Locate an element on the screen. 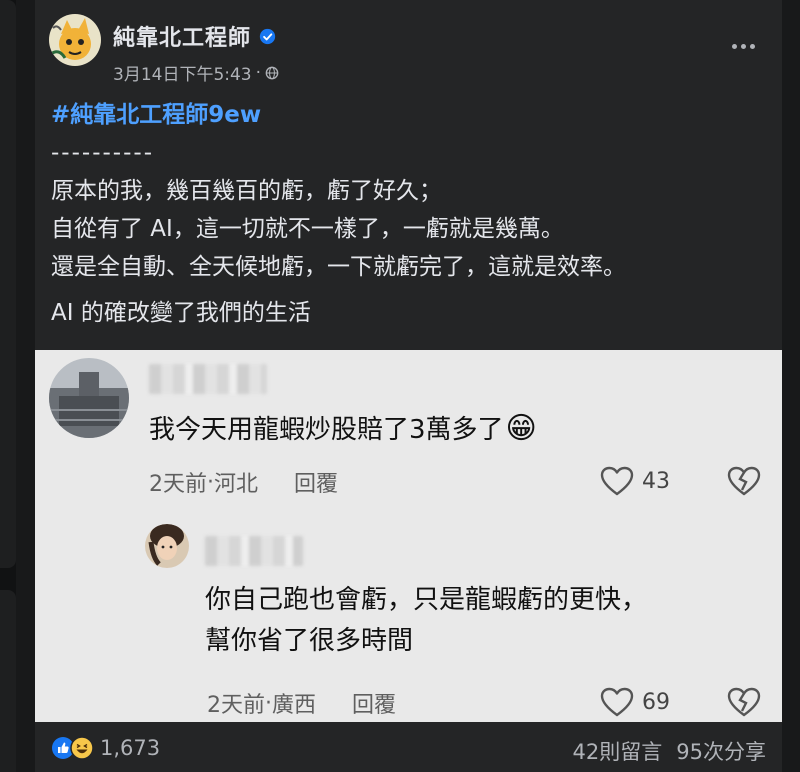 This screenshot has width=800, height=772. comment-meta: 2天前 · 河北 回覆 is located at coordinates (243, 482).